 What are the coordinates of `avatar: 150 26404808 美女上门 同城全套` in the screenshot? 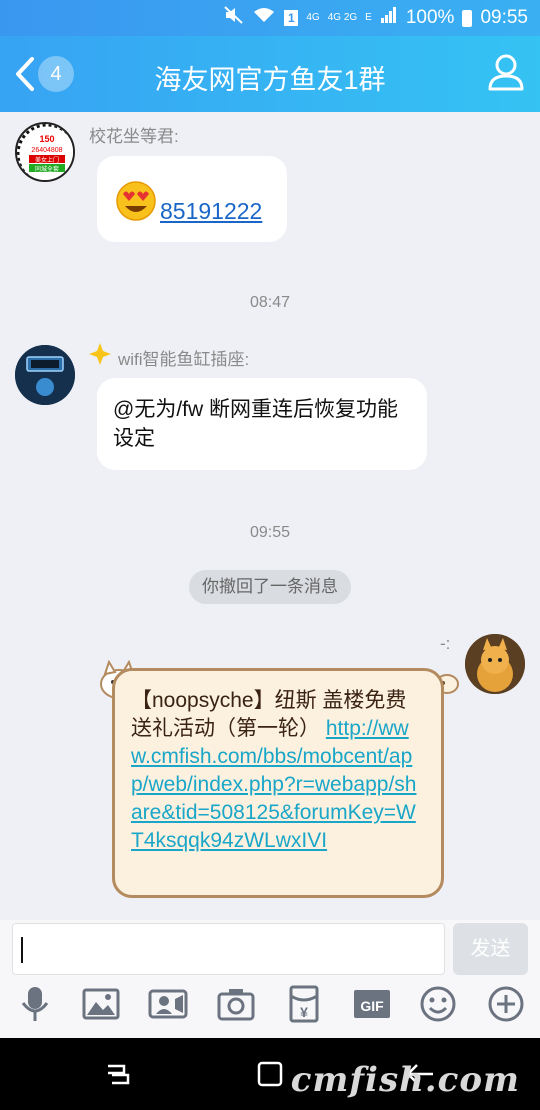 It's located at (45, 152).